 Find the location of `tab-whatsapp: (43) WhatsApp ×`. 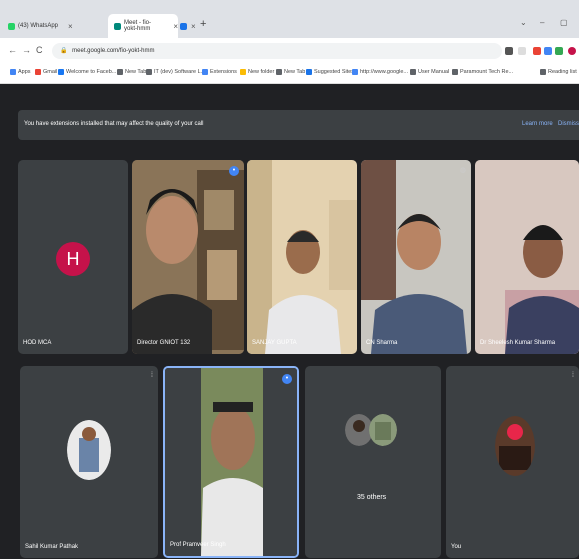

tab-whatsapp: (43) WhatsApp × is located at coordinates (56, 26).